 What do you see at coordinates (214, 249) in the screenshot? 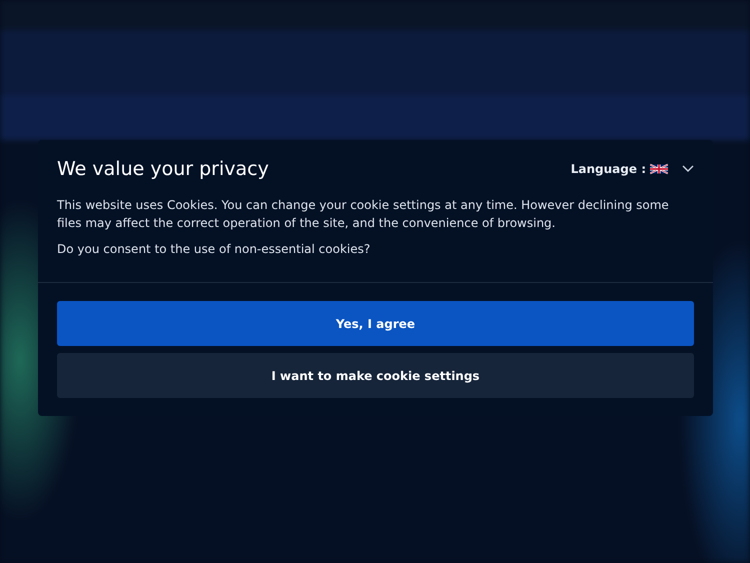
I see `dialog-text: Do you consent to the use of non-essential cookies?` at bounding box center [214, 249].